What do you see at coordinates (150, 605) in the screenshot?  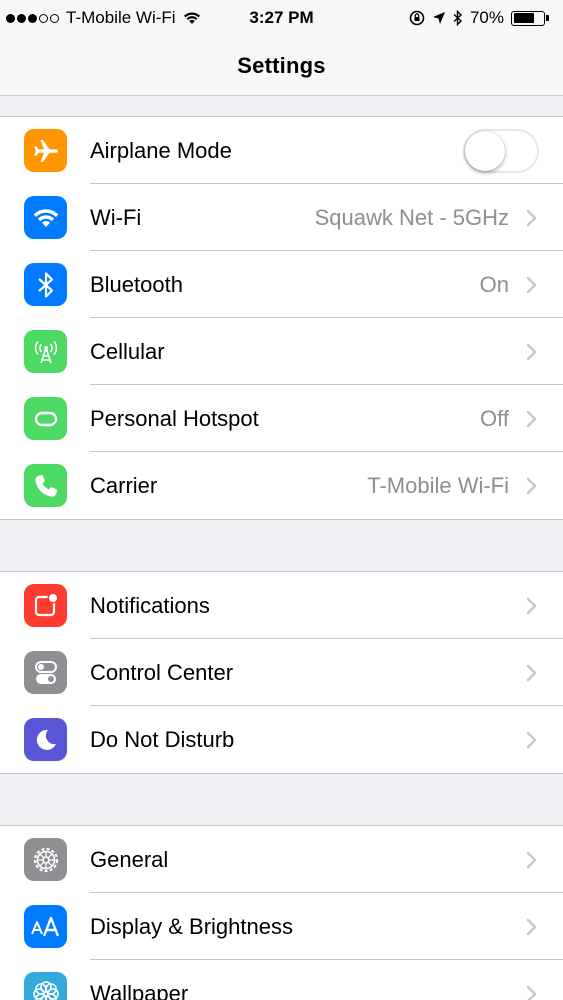 I see `notifications-label: Notifications` at bounding box center [150, 605].